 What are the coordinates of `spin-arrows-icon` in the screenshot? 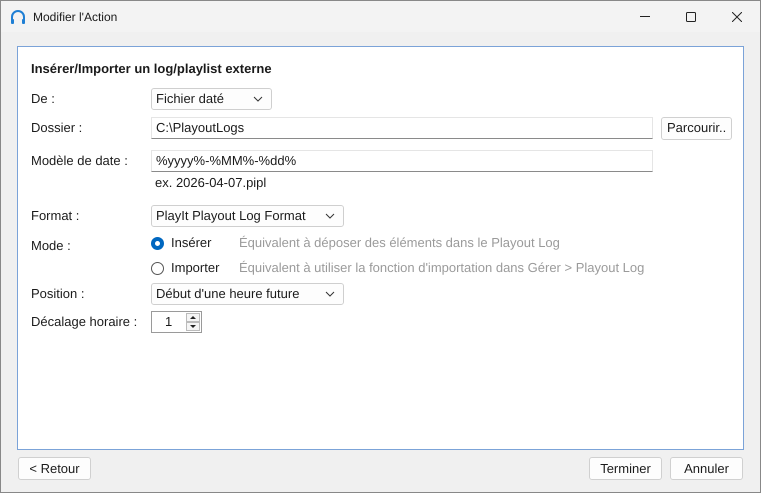 It's located at (193, 321).